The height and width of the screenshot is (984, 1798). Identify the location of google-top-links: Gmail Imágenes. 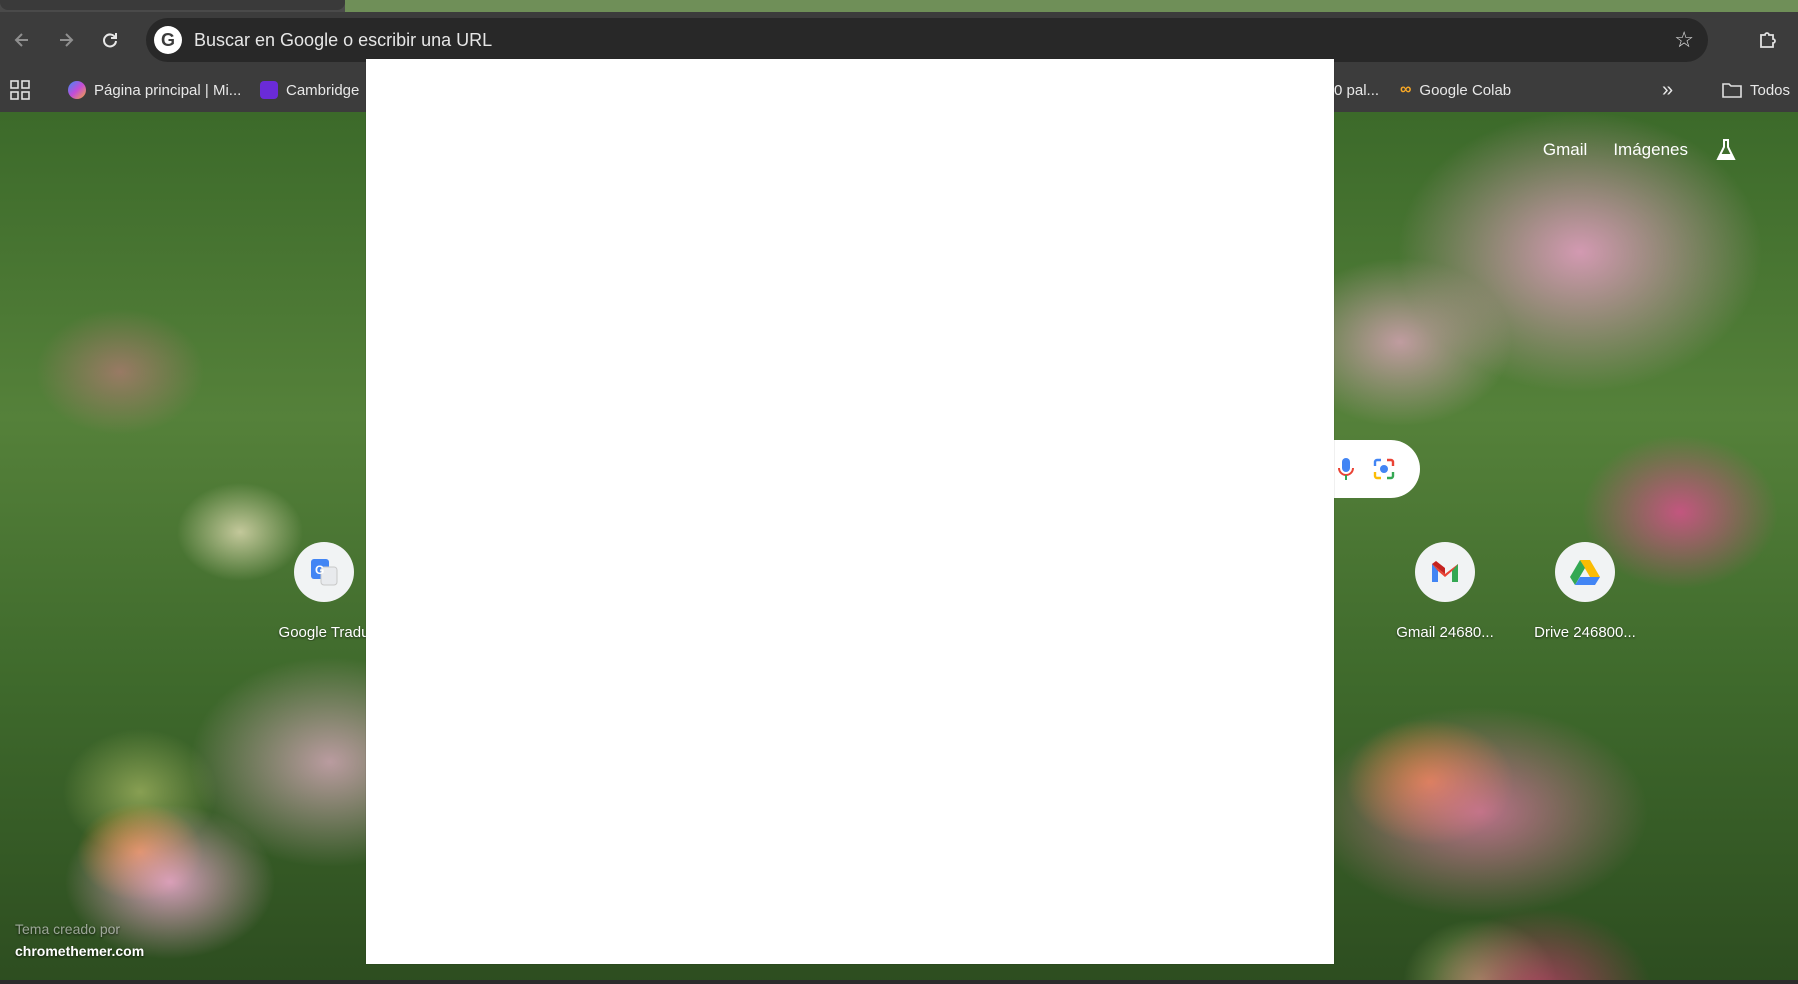
(1640, 150).